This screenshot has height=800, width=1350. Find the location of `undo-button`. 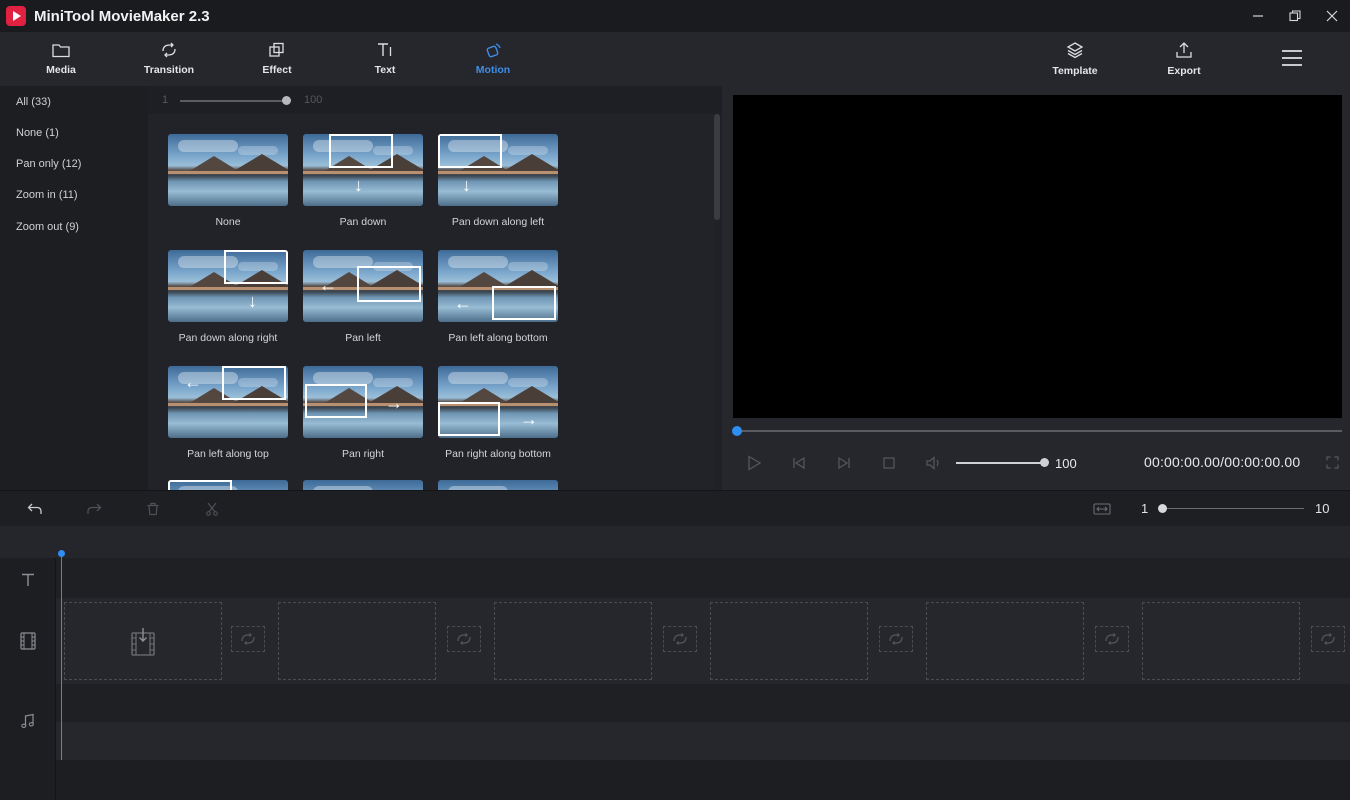

undo-button is located at coordinates (35, 509).